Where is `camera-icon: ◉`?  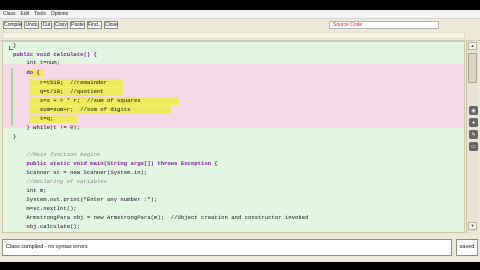 camera-icon: ◉ is located at coordinates (473, 110).